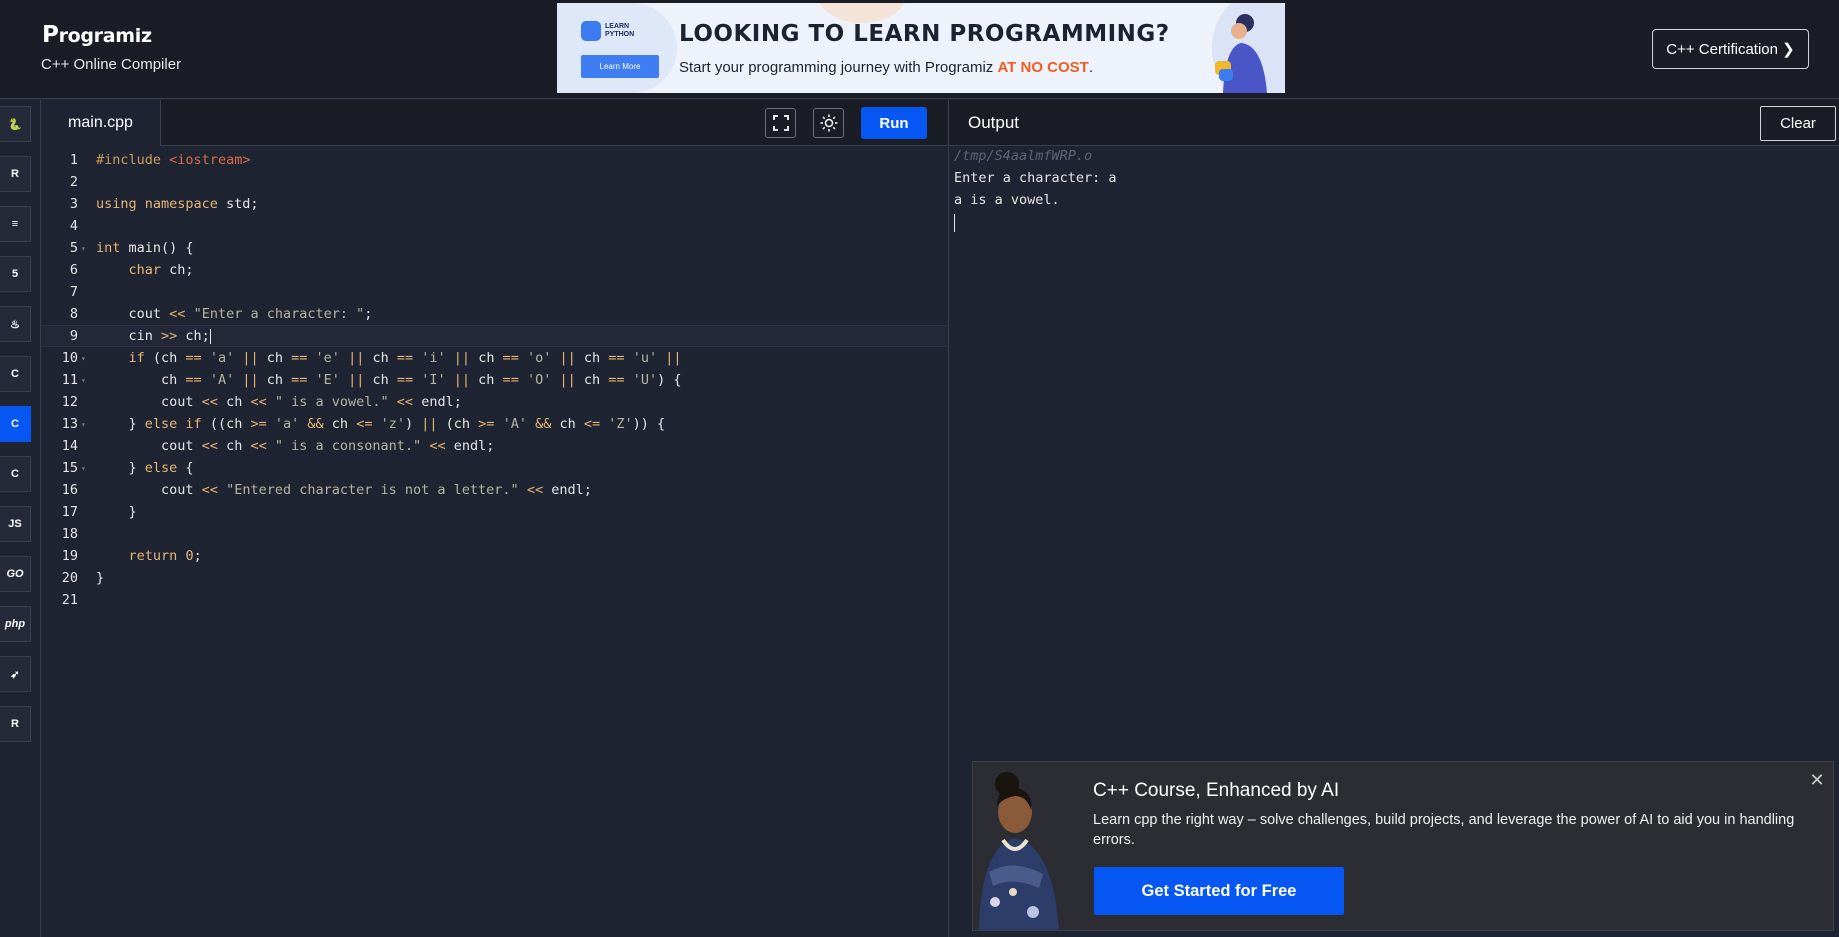  Describe the element at coordinates (1817, 780) in the screenshot. I see `close-icon: ✕` at that location.